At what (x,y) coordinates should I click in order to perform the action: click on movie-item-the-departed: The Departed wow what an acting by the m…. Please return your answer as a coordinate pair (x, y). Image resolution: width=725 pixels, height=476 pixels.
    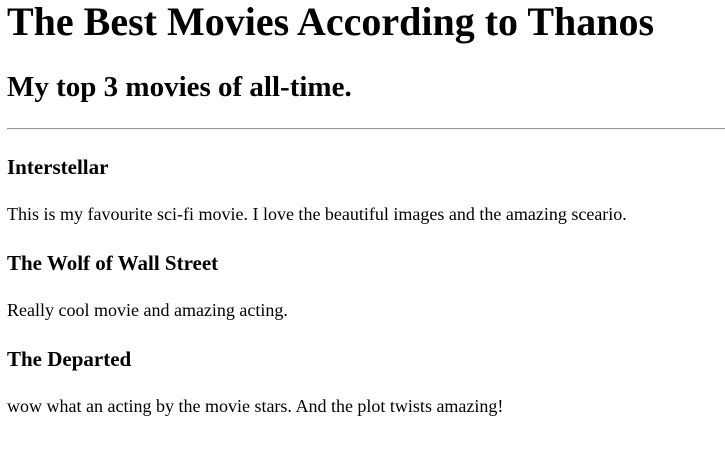
    Looking at the image, I should click on (363, 381).